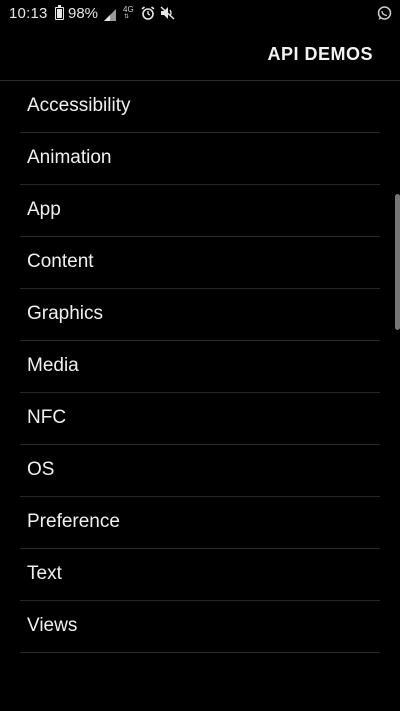 The width and height of the screenshot is (400, 711). Describe the element at coordinates (65, 313) in the screenshot. I see `list-item-label: Graphics` at that location.